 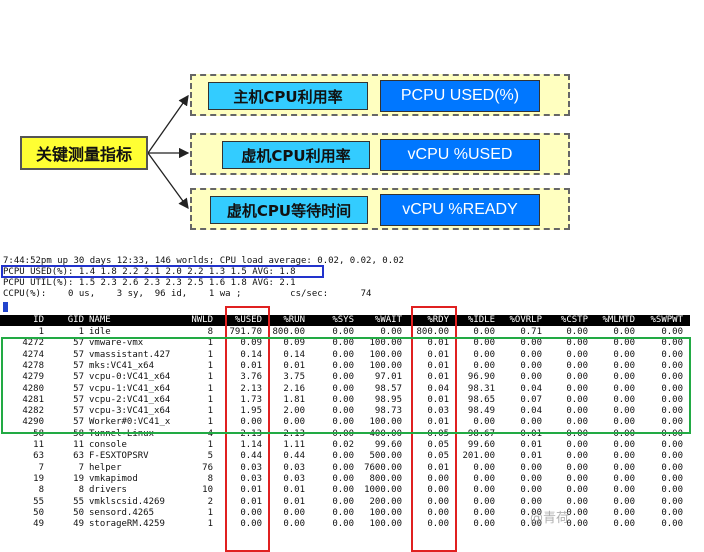 What do you see at coordinates (388, 320) in the screenshot?
I see `column-header-wait: %WAIT` at bounding box center [388, 320].